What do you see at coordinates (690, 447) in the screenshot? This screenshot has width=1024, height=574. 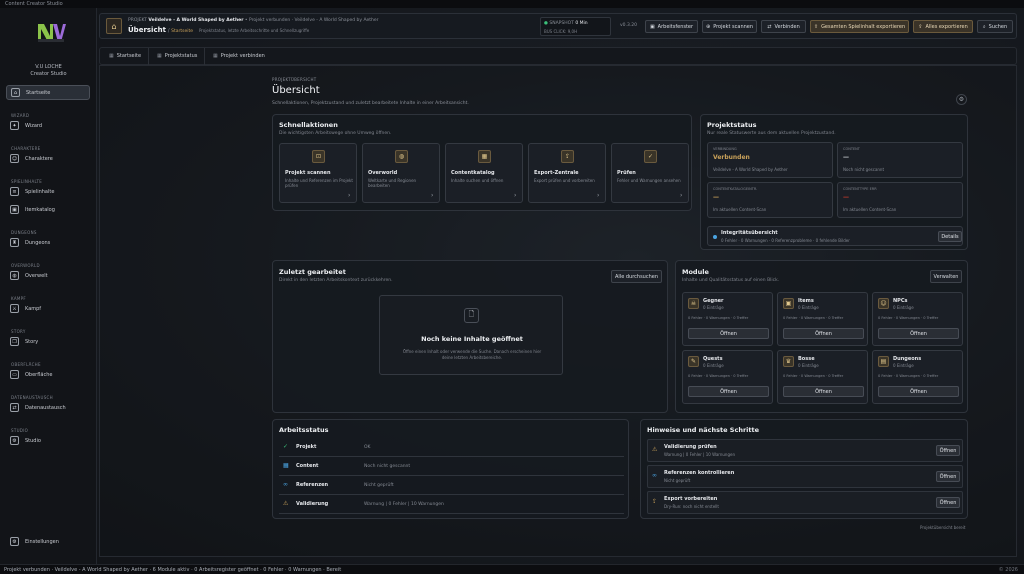 I see `hint-title: Validierung prüfen` at bounding box center [690, 447].